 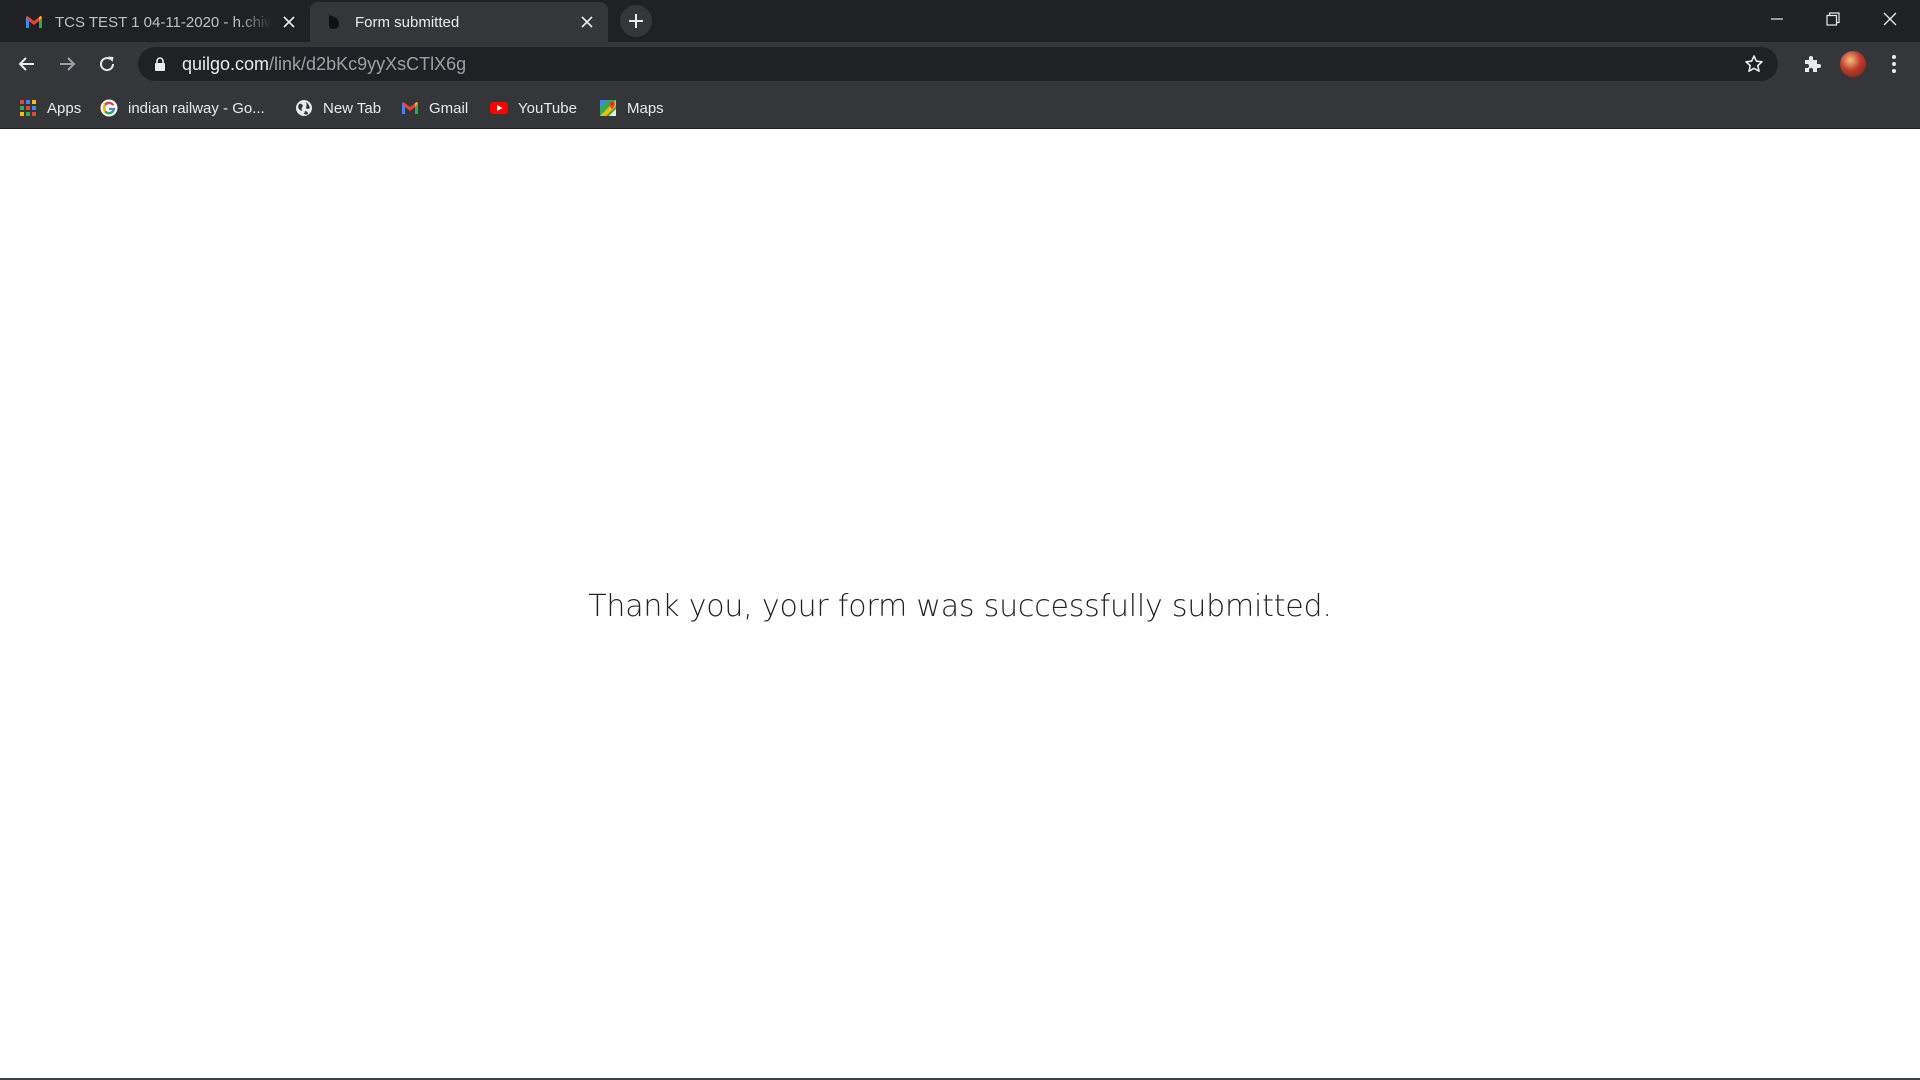 What do you see at coordinates (109, 108) in the screenshot?
I see `google-icon` at bounding box center [109, 108].